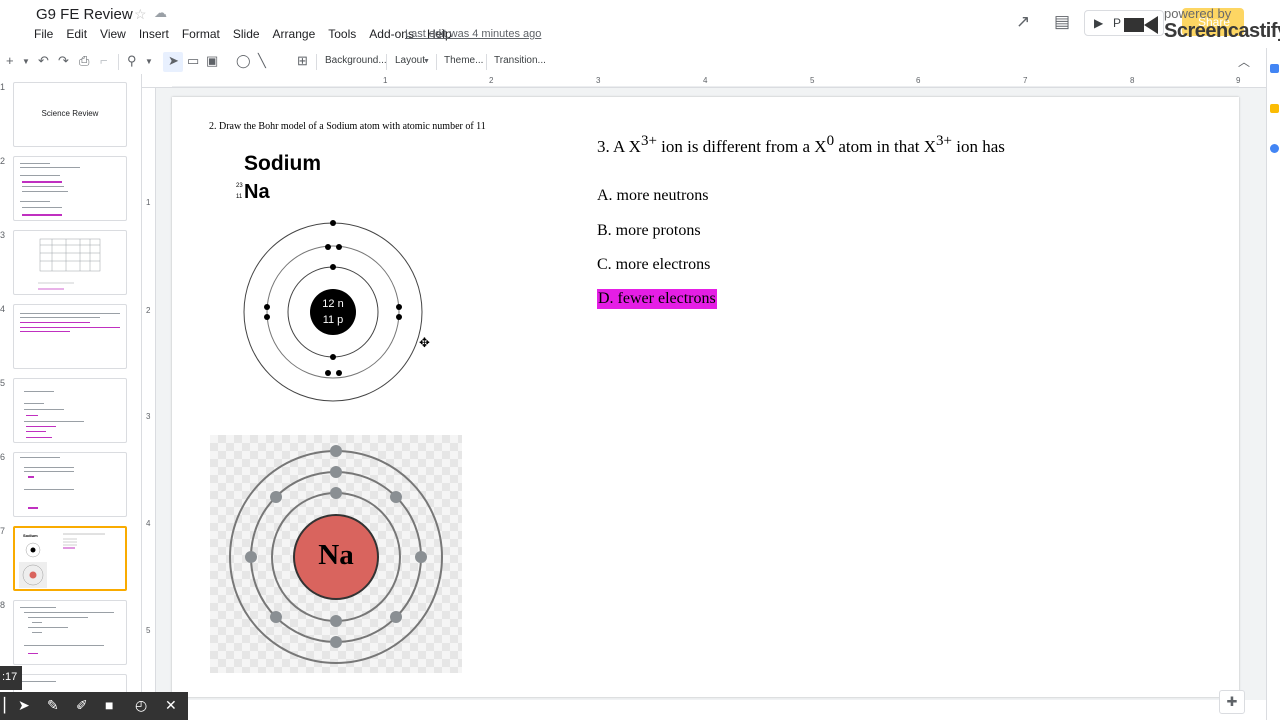 The width and height of the screenshot is (1280, 720). I want to click on slide-thumbnail-title: Science Review, so click(70, 113).